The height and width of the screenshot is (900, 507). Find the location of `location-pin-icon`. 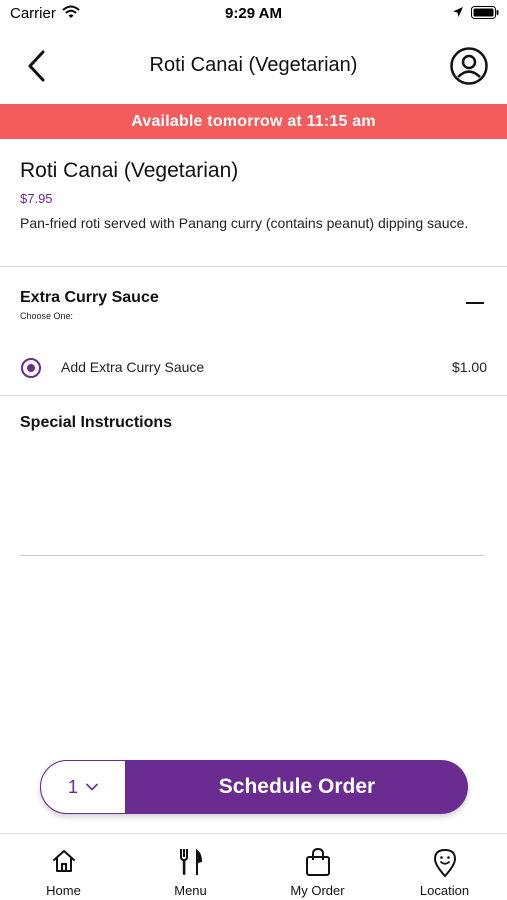

location-pin-icon is located at coordinates (444, 863).